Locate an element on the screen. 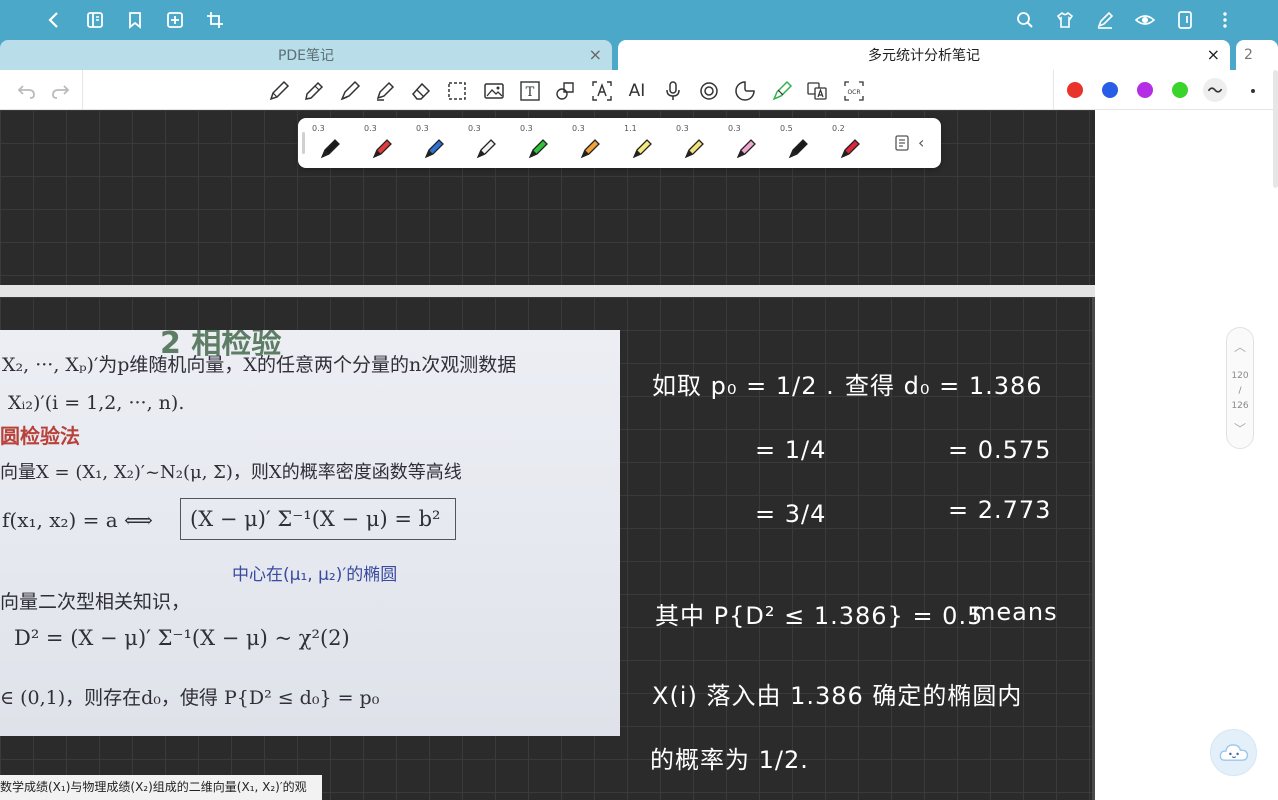 Image resolution: width=1278 pixels, height=800 pixels. total-page-number: 126 is located at coordinates (1240, 406).